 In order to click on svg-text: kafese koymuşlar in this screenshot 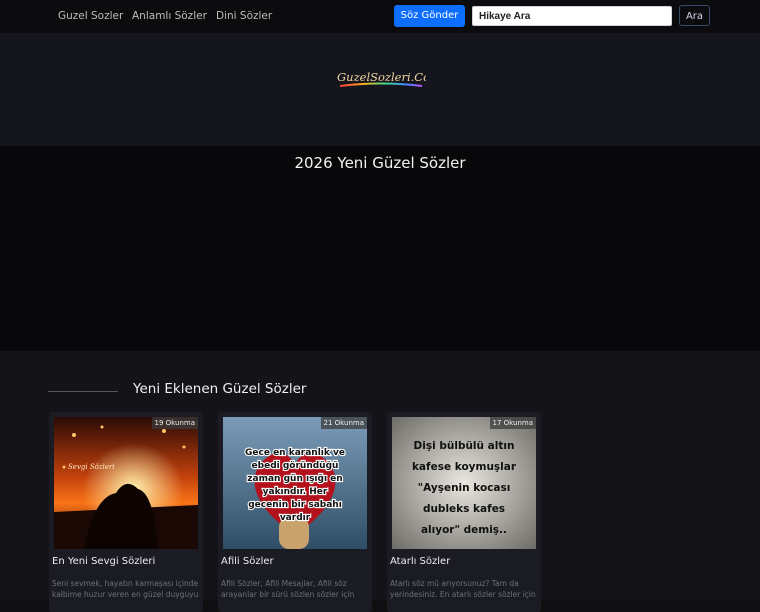, I will do `click(464, 467)`.